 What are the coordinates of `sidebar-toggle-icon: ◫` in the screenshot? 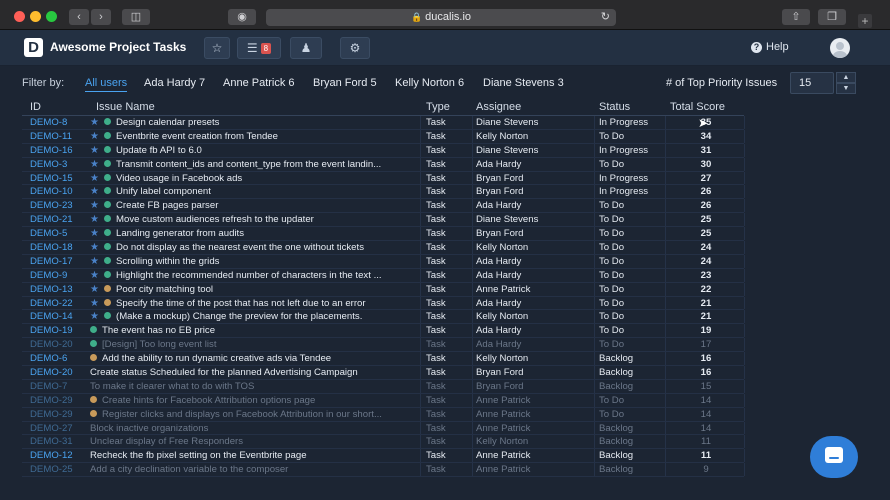 It's located at (136, 17).